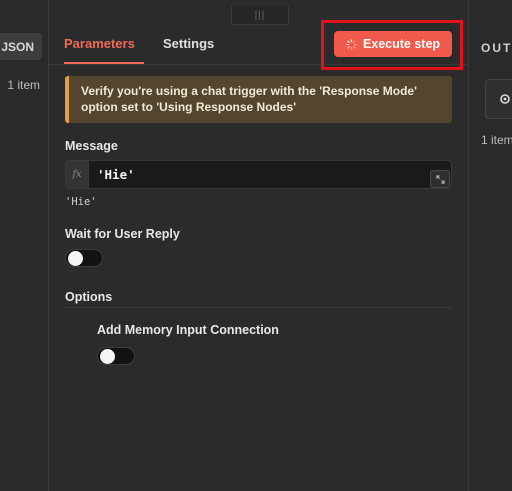 This screenshot has width=512, height=491. What do you see at coordinates (188, 43) in the screenshot?
I see `tab-settings: Settings` at bounding box center [188, 43].